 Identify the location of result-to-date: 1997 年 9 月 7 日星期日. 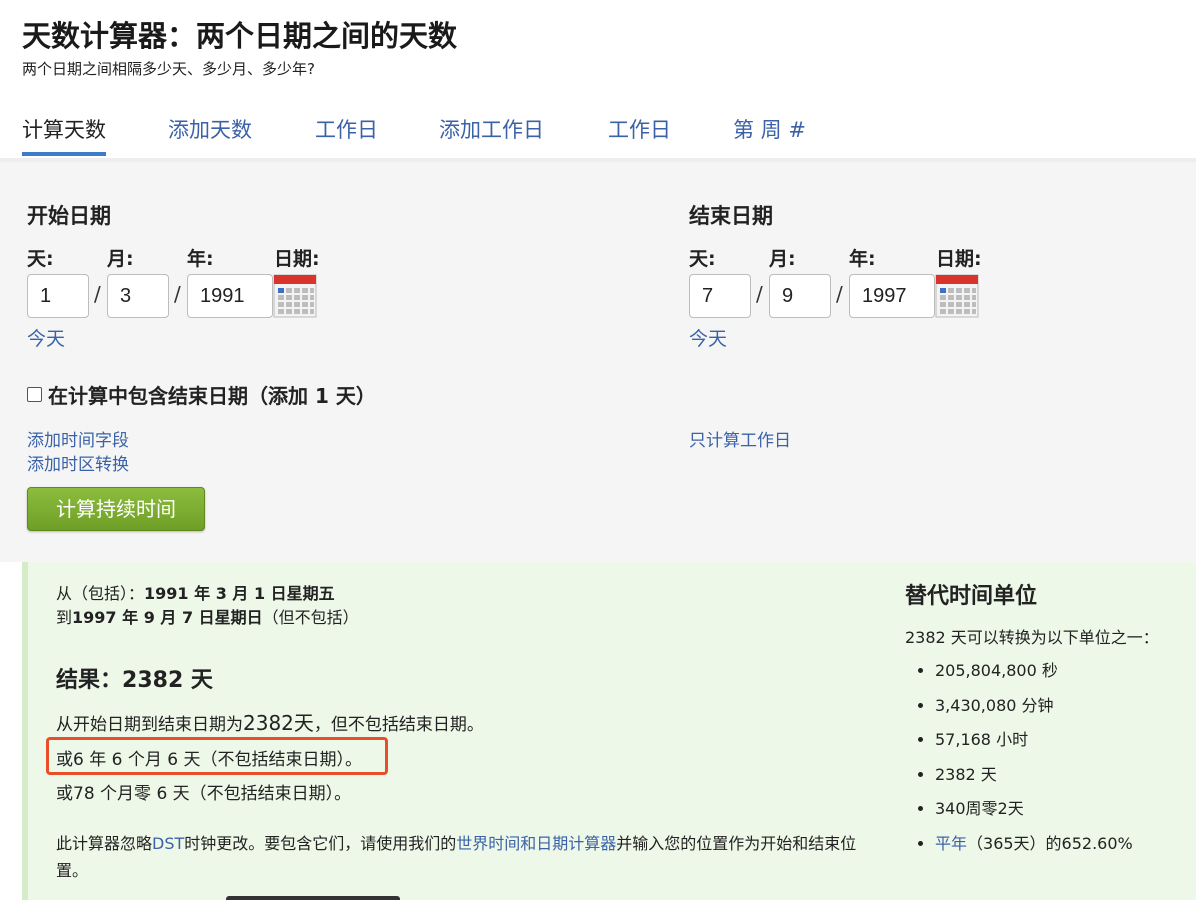
(167, 617).